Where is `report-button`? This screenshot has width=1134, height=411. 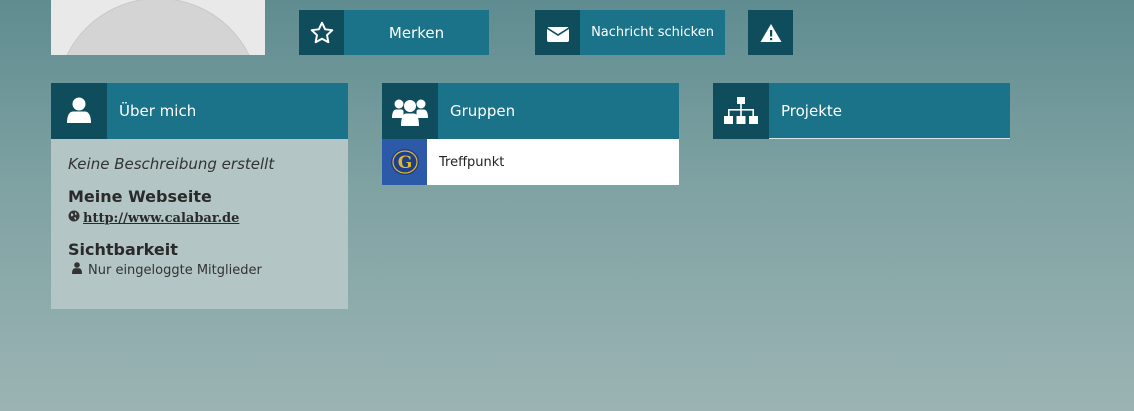
report-button is located at coordinates (770, 32).